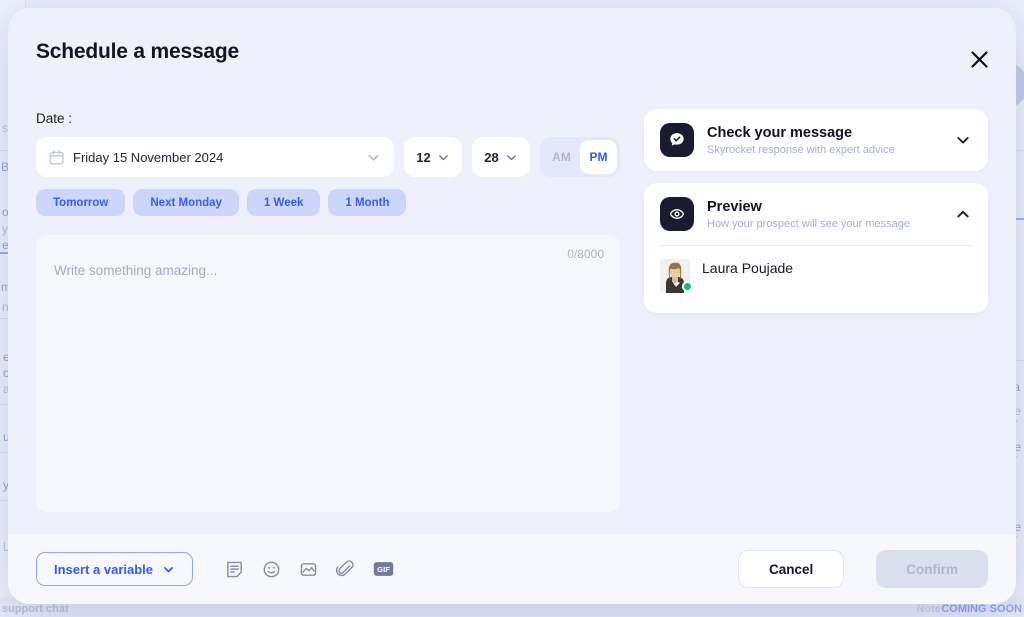  Describe the element at coordinates (676, 276) in the screenshot. I see `avatar` at that location.